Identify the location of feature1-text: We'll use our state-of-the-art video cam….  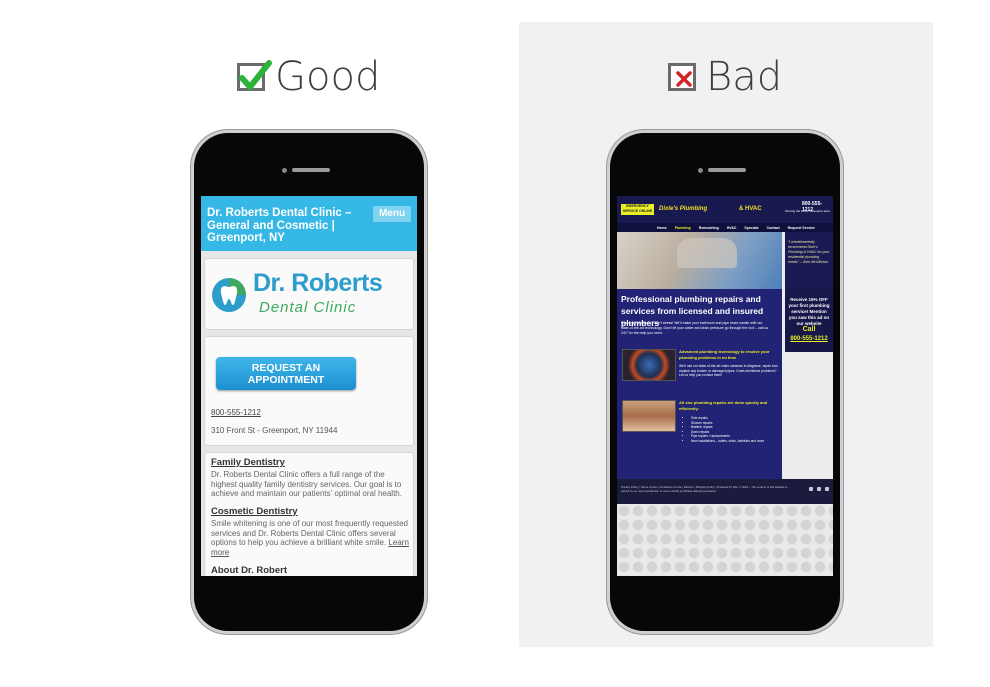
(728, 370).